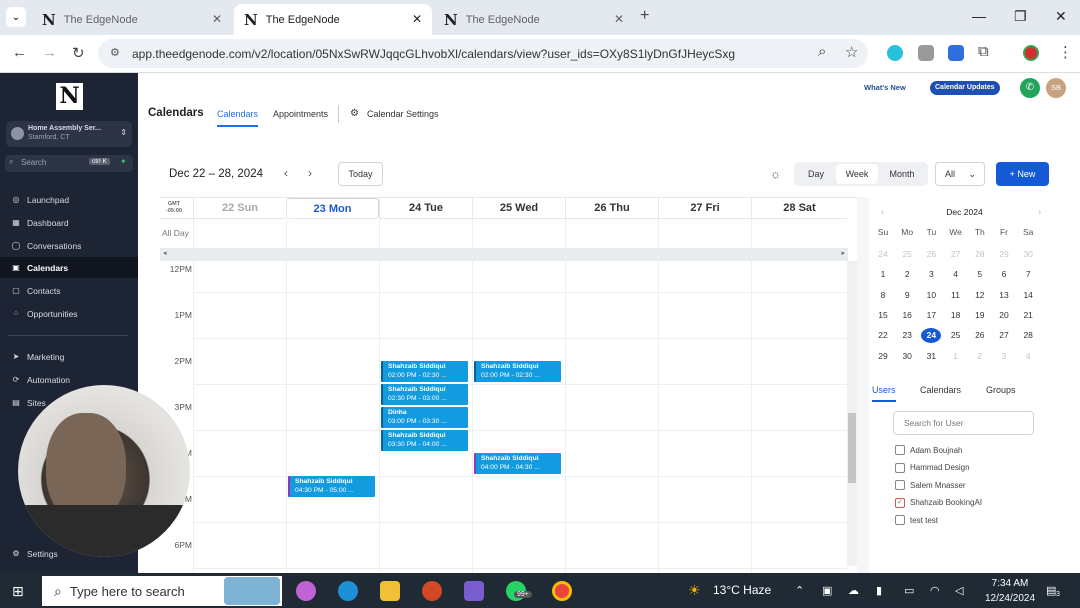  Describe the element at coordinates (885, 87) in the screenshot. I see `whats-new-link: What's New` at that location.